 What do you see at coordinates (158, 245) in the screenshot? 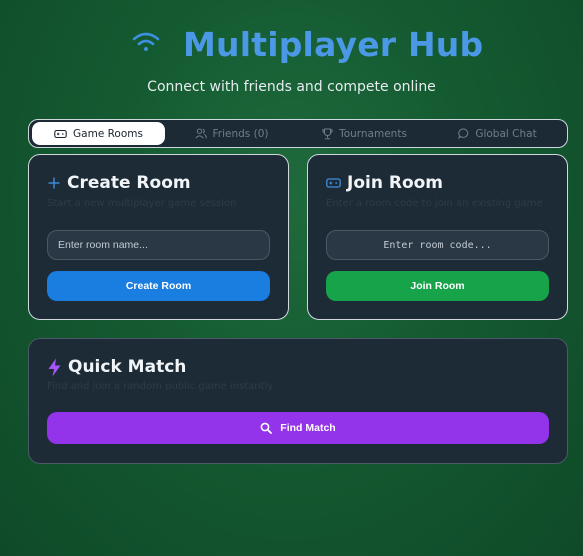
I see `room-name-input` at bounding box center [158, 245].